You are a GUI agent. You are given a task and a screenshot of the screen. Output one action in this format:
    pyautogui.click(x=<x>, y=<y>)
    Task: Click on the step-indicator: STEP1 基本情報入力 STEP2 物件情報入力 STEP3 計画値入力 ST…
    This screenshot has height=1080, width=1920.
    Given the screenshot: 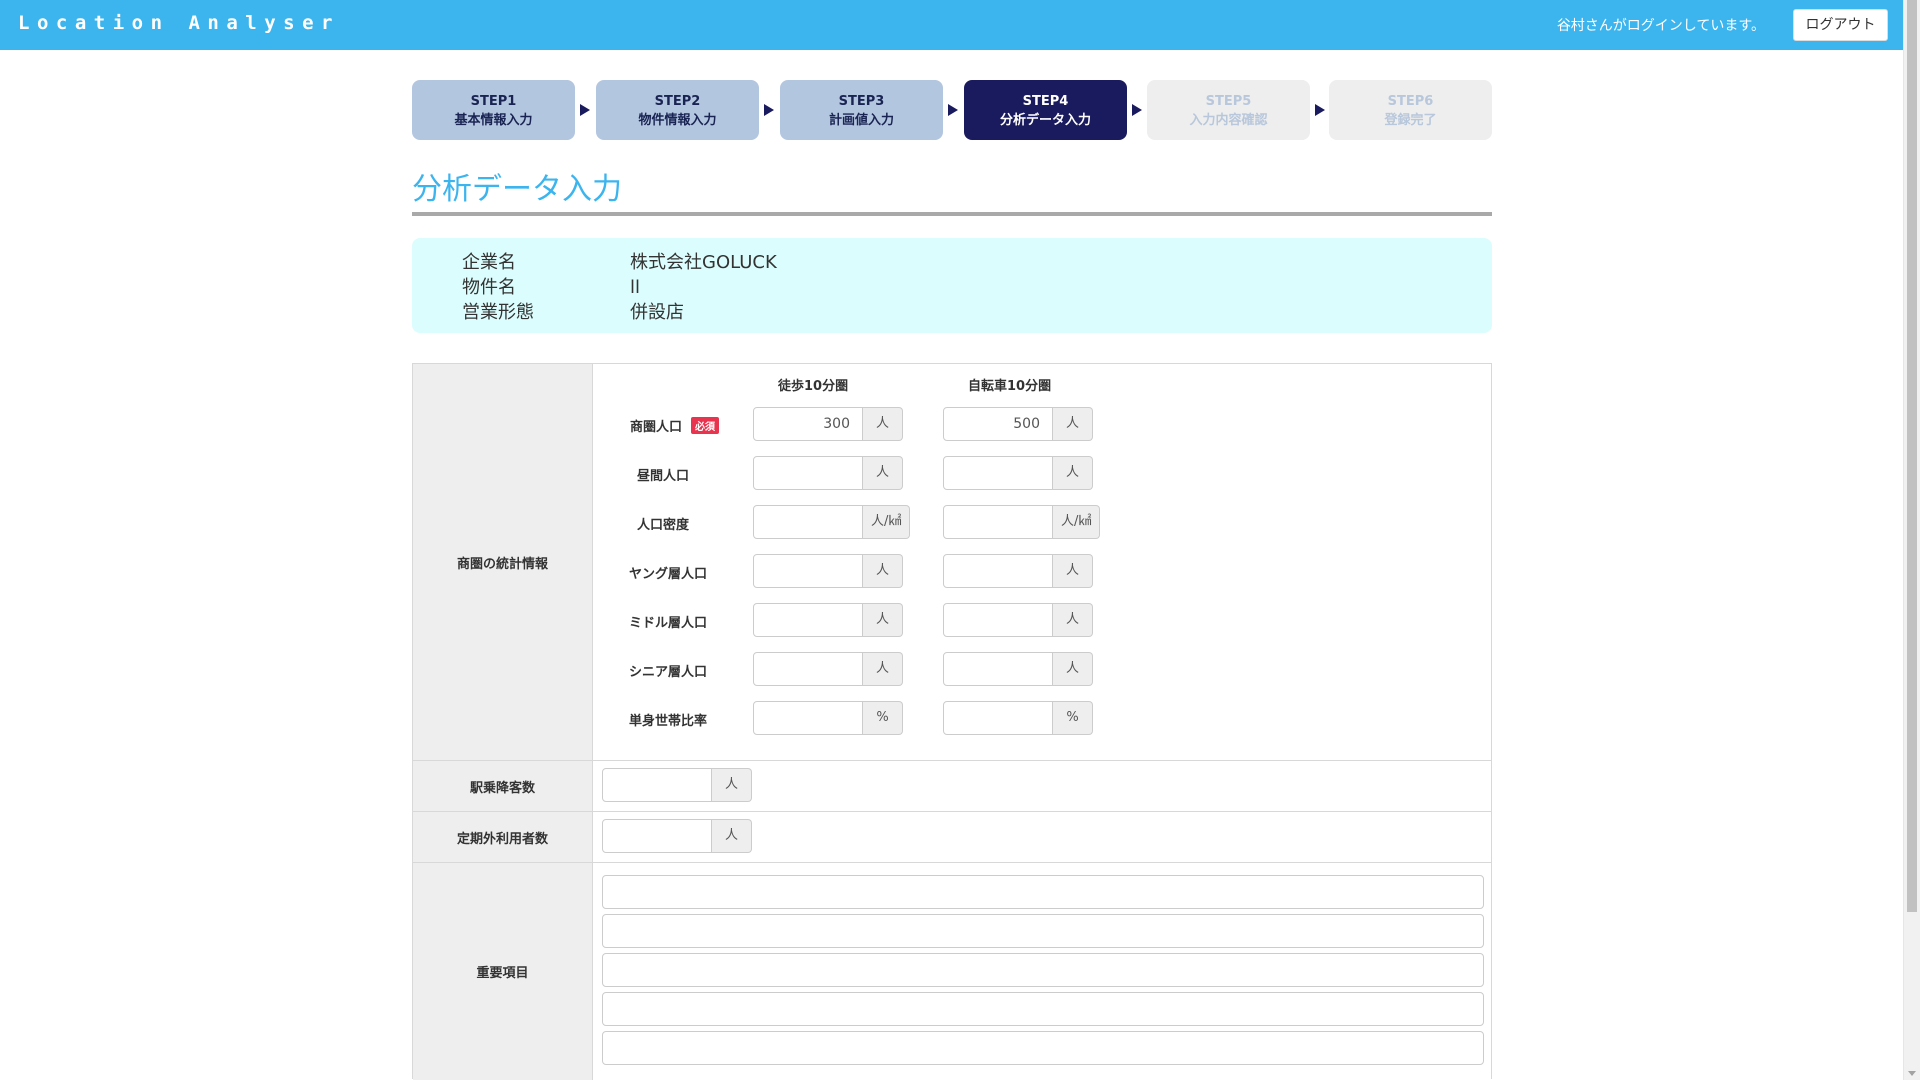 What is the action you would take?
    pyautogui.click(x=952, y=110)
    